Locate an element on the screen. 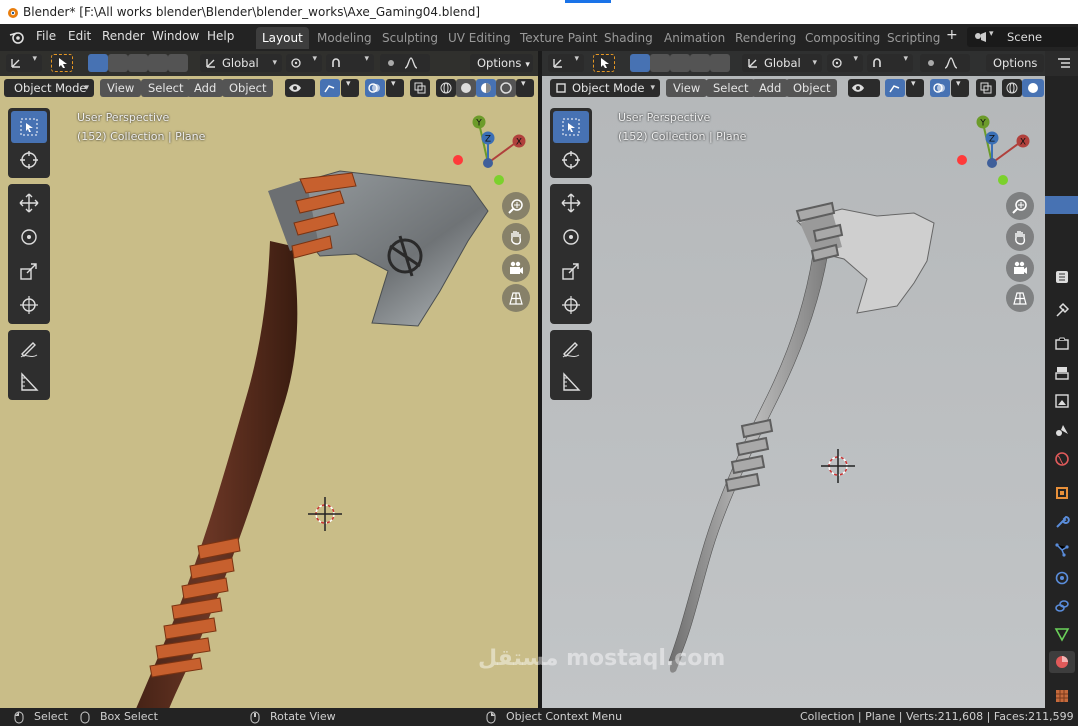 The width and height of the screenshot is (1078, 726). tab-rendering: Rendering is located at coordinates (765, 38).